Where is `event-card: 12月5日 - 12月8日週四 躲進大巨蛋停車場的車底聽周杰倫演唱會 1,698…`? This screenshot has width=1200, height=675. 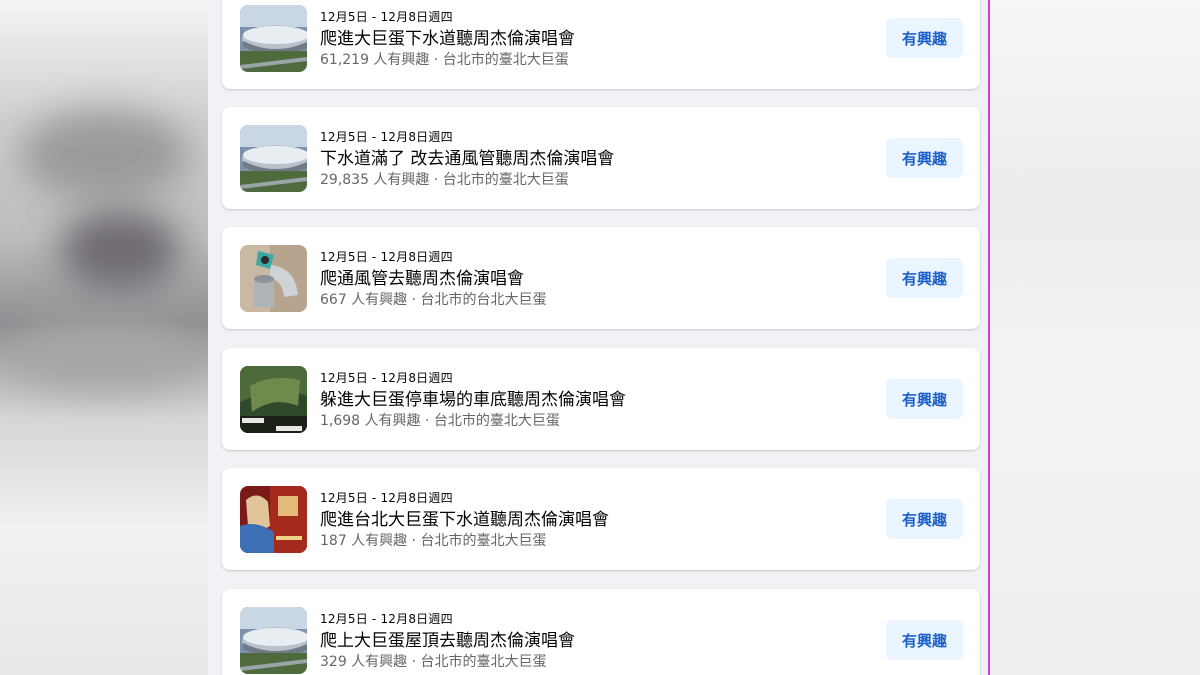 event-card: 12月5日 - 12月8日週四 躲進大巨蛋停車場的車底聽周杰倫演唱會 1,698… is located at coordinates (601, 399).